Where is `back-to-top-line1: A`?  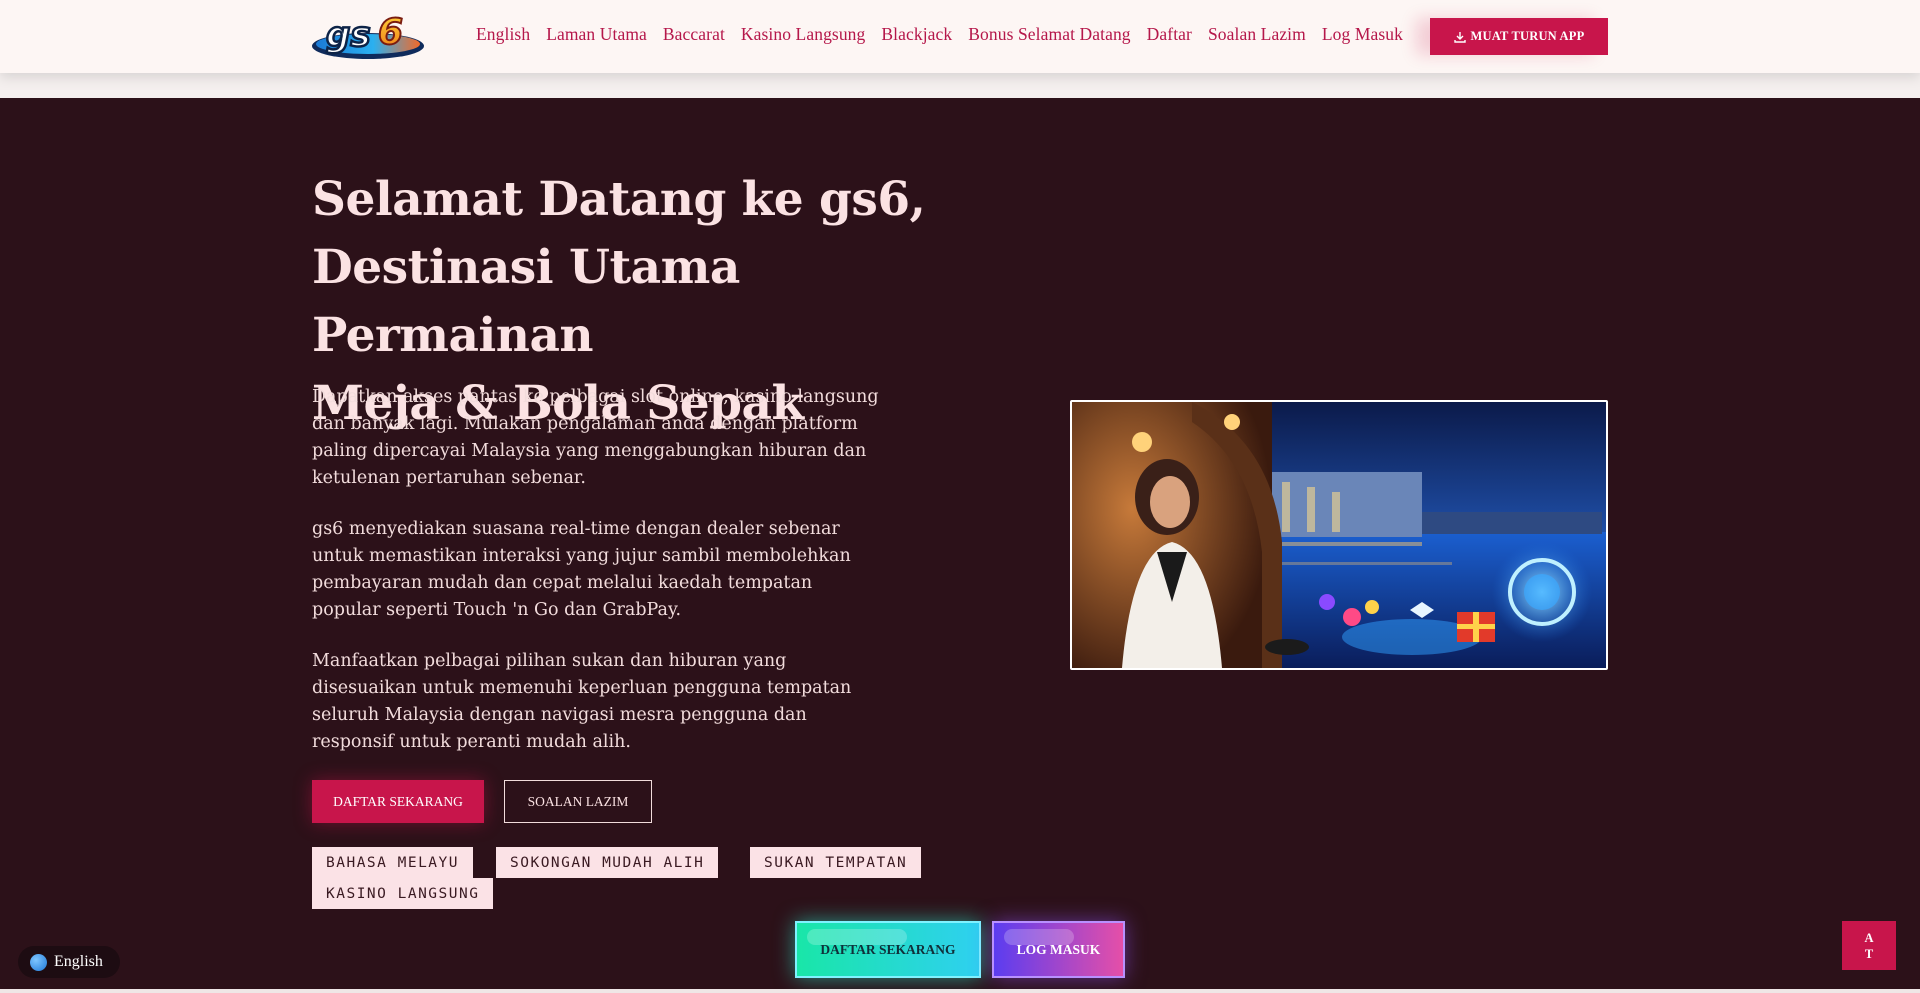
back-to-top-line1: A is located at coordinates (1869, 937).